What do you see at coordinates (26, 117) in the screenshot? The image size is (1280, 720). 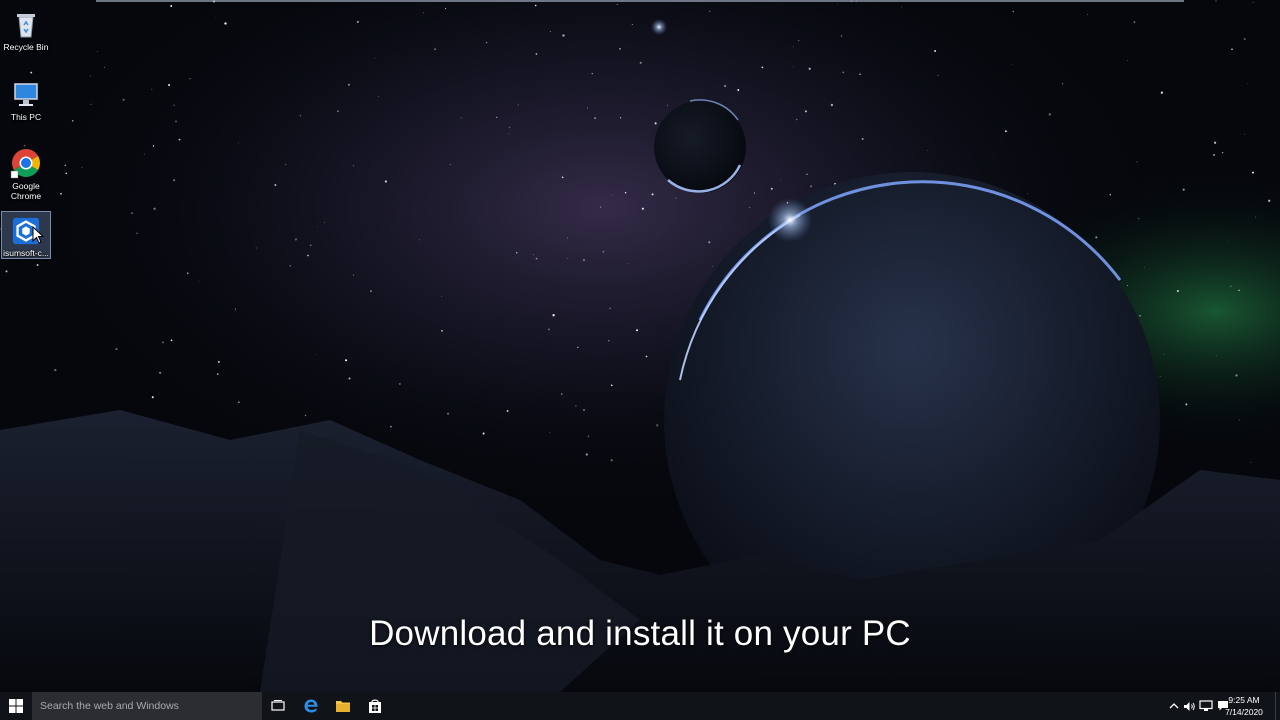 I see `this-pc-label: This PC` at bounding box center [26, 117].